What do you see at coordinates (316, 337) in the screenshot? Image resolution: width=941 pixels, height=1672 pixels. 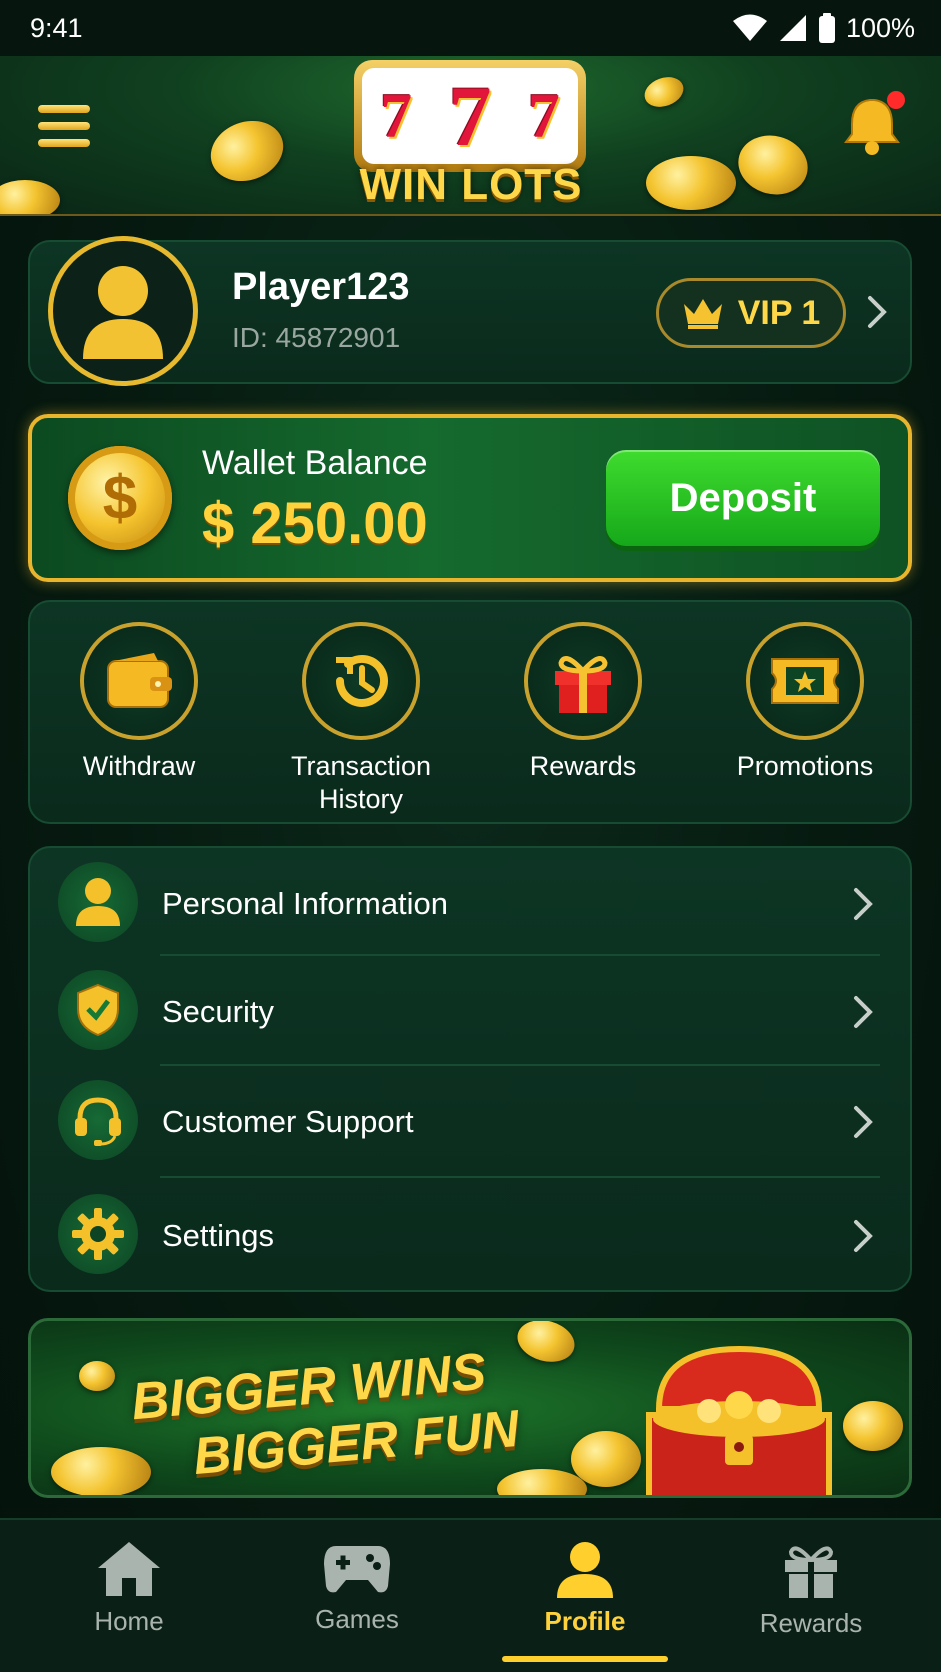 I see `player-id: ID: 45872901` at bounding box center [316, 337].